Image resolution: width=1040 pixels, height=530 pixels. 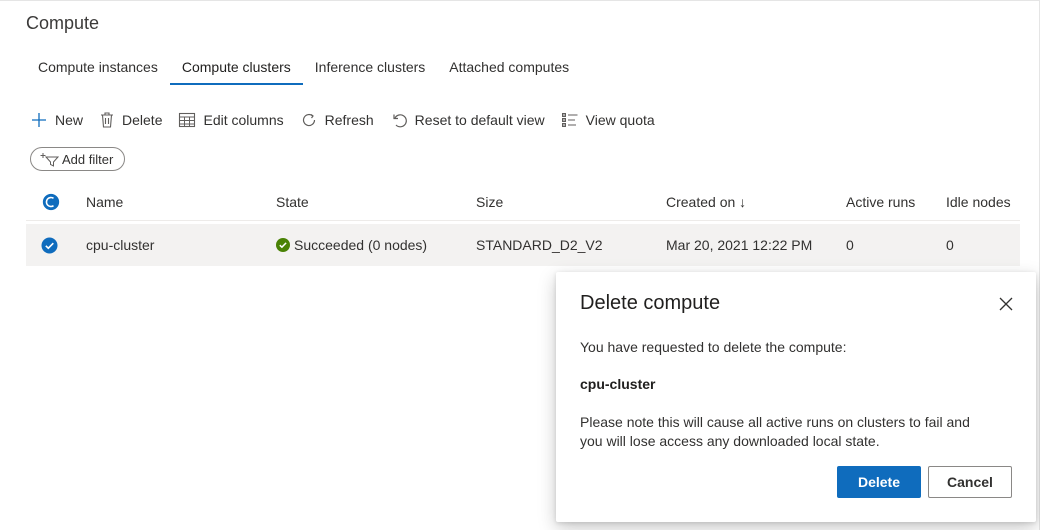 I want to click on active-runs-link: 0, so click(x=850, y=245).